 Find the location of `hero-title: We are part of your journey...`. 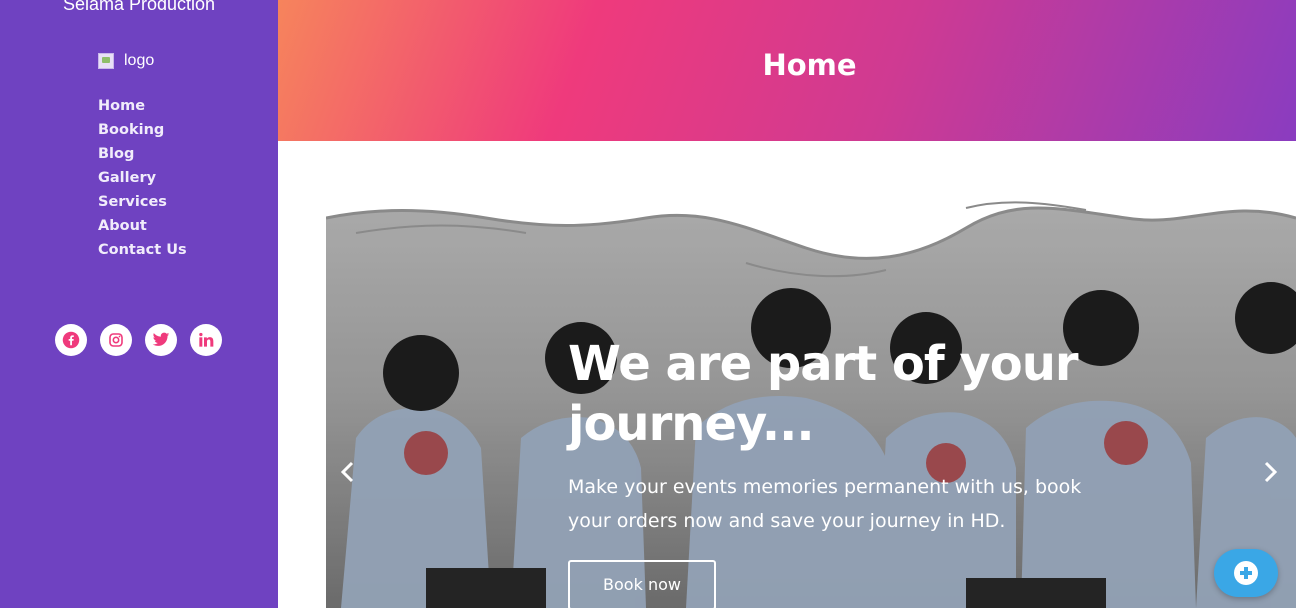

hero-title: We are part of your journey... is located at coordinates (823, 394).